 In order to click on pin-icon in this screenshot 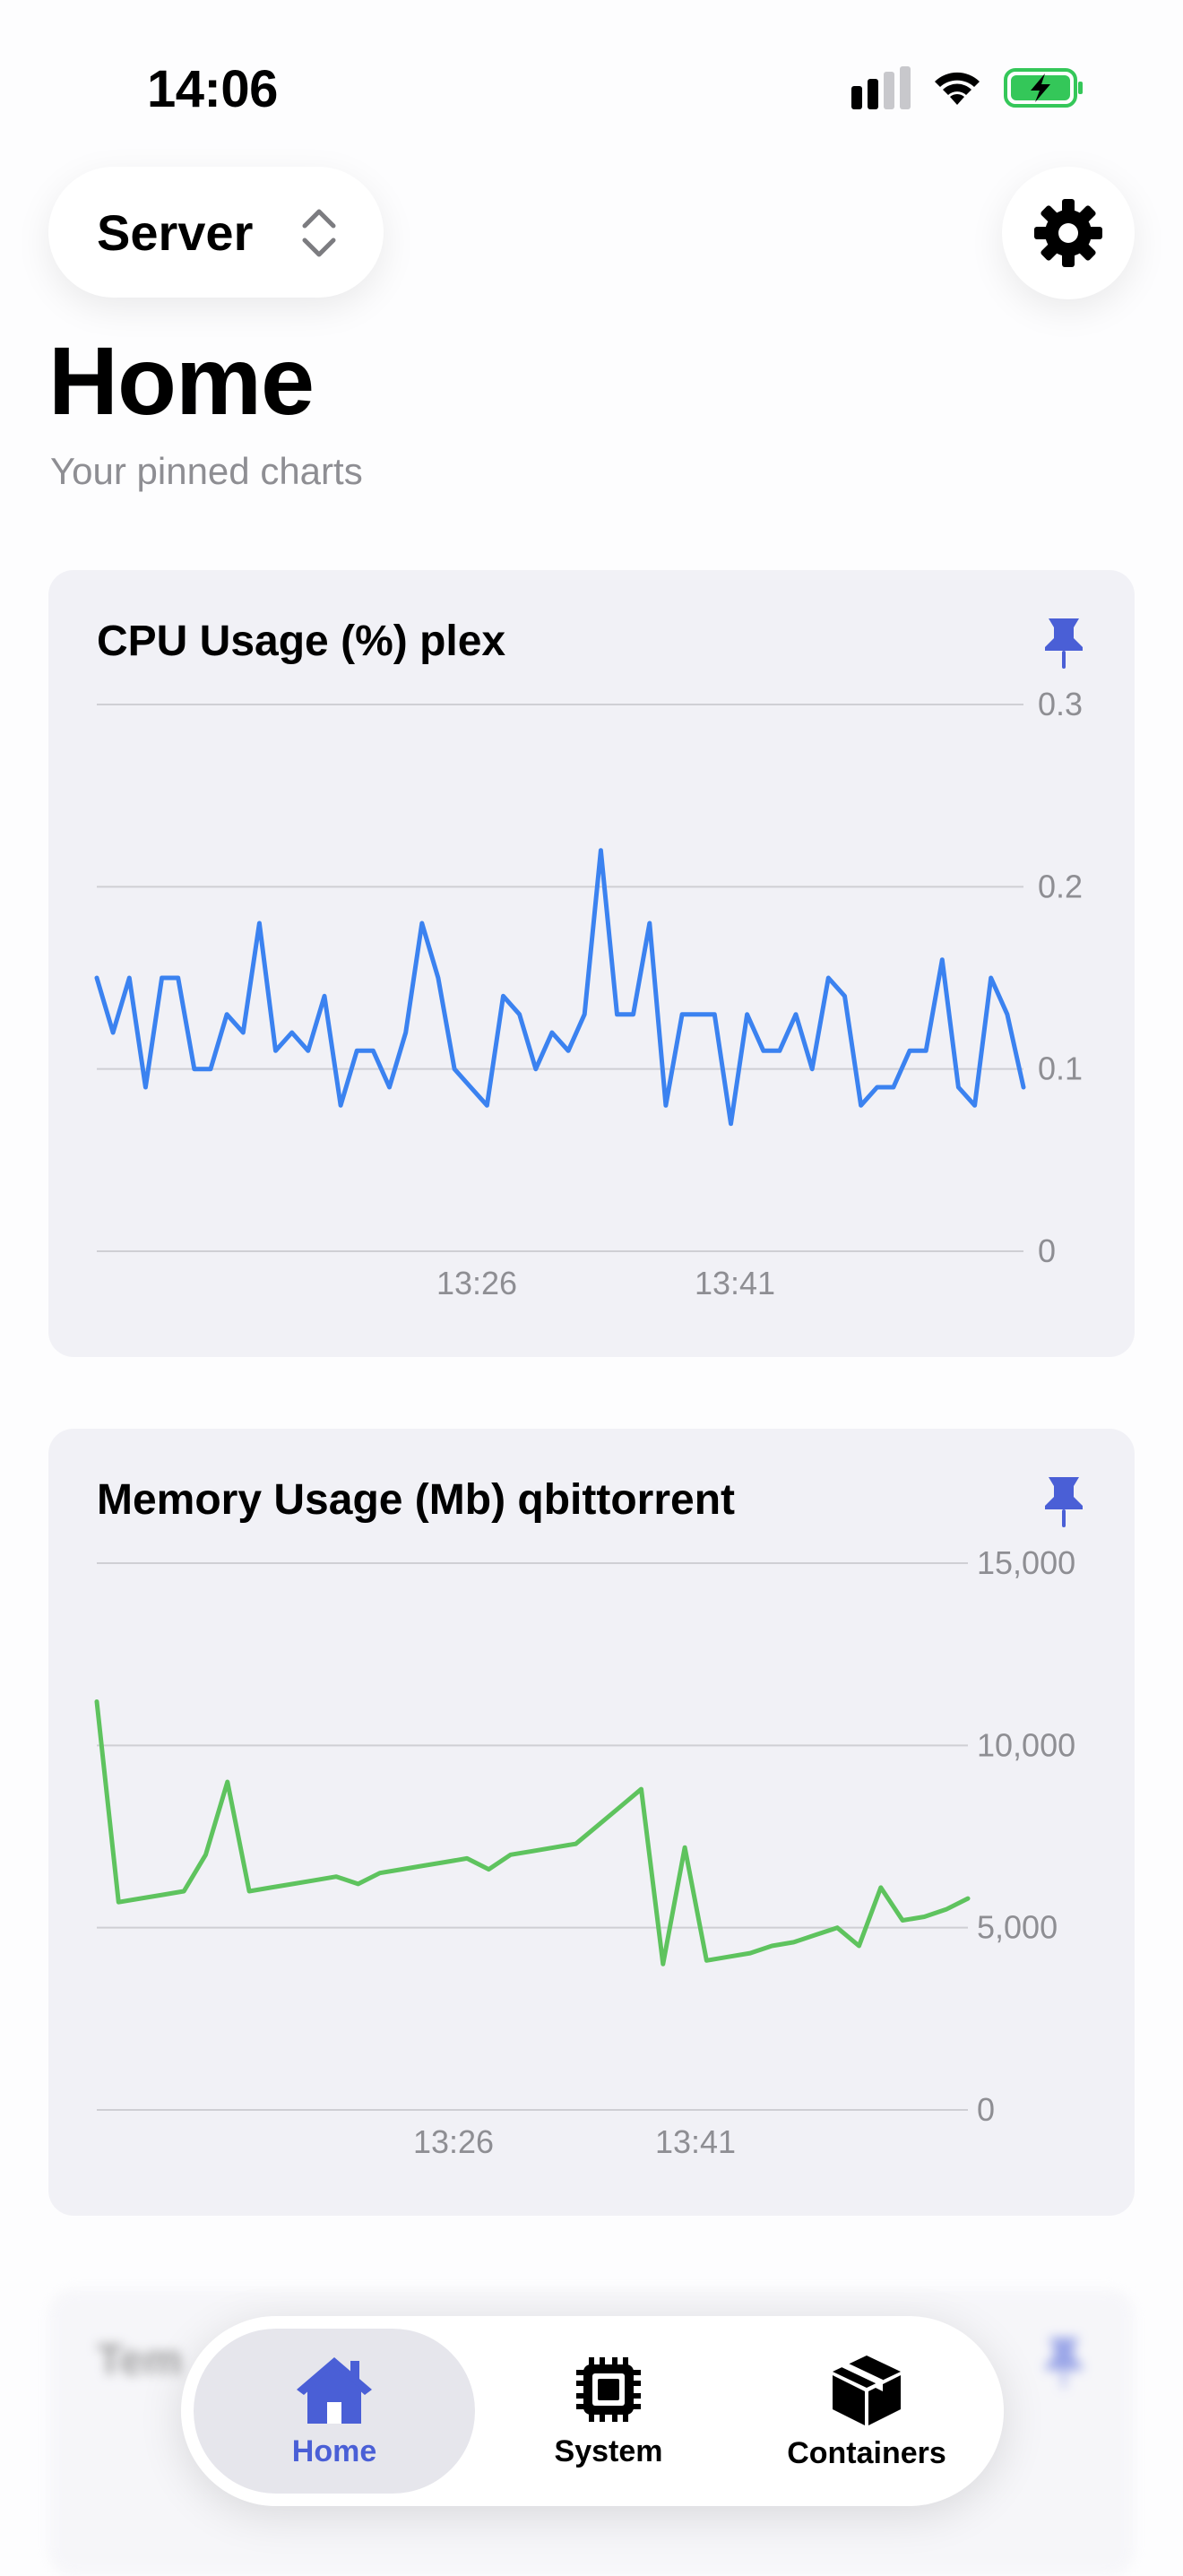, I will do `click(1064, 2363)`.